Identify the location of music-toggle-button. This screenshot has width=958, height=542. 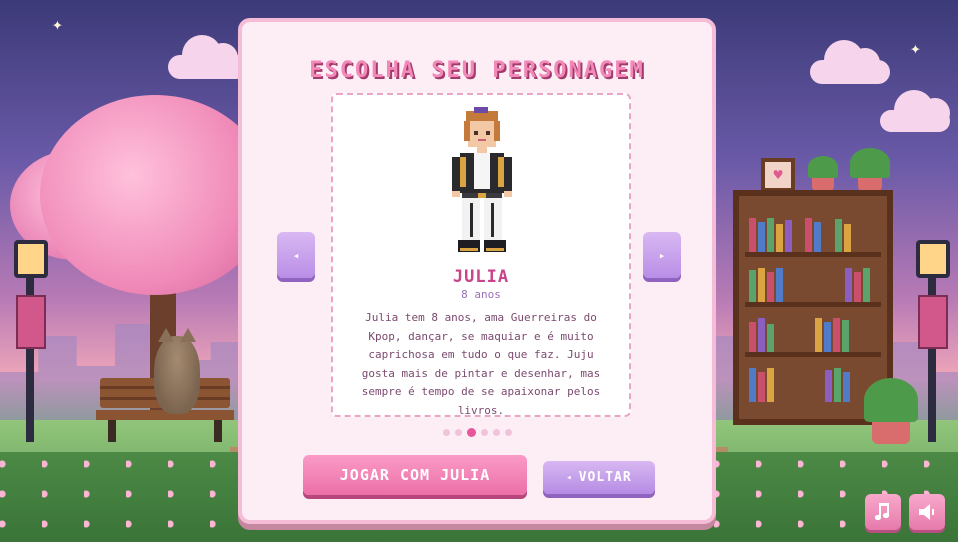
(883, 512).